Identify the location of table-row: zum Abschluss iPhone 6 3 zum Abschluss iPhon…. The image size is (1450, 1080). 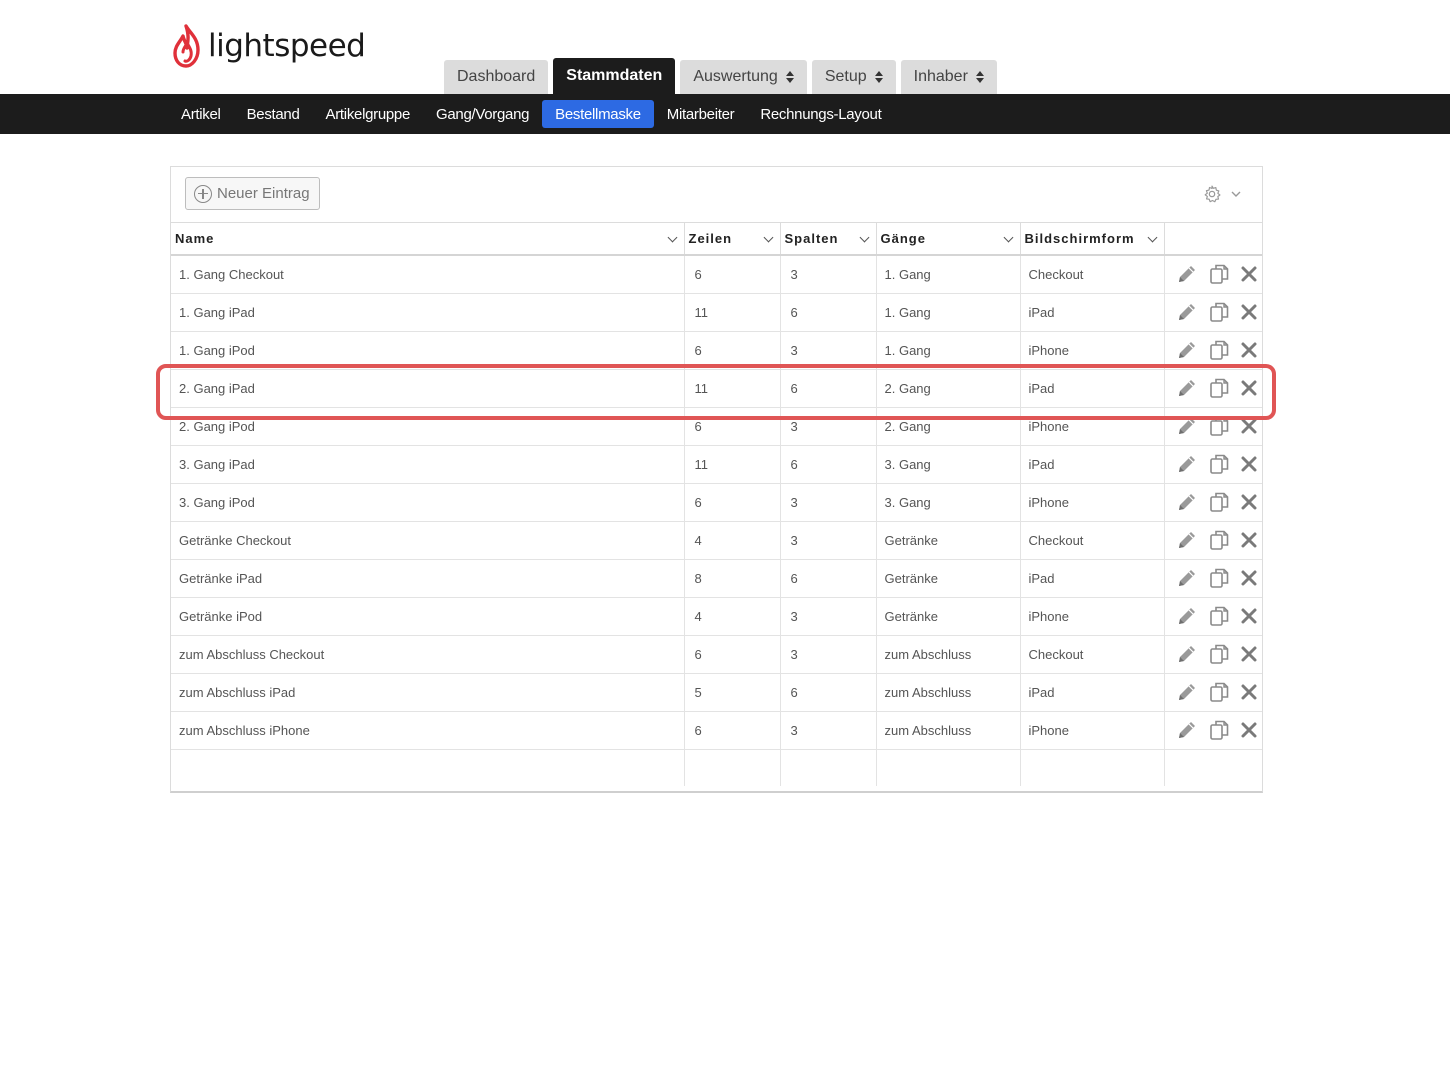
(716, 730).